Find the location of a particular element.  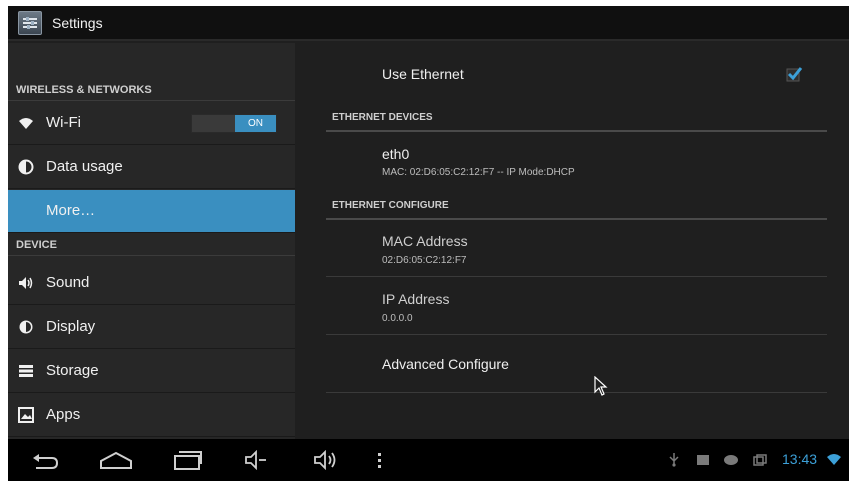

sidebar-item-label: Storage is located at coordinates (72, 370).